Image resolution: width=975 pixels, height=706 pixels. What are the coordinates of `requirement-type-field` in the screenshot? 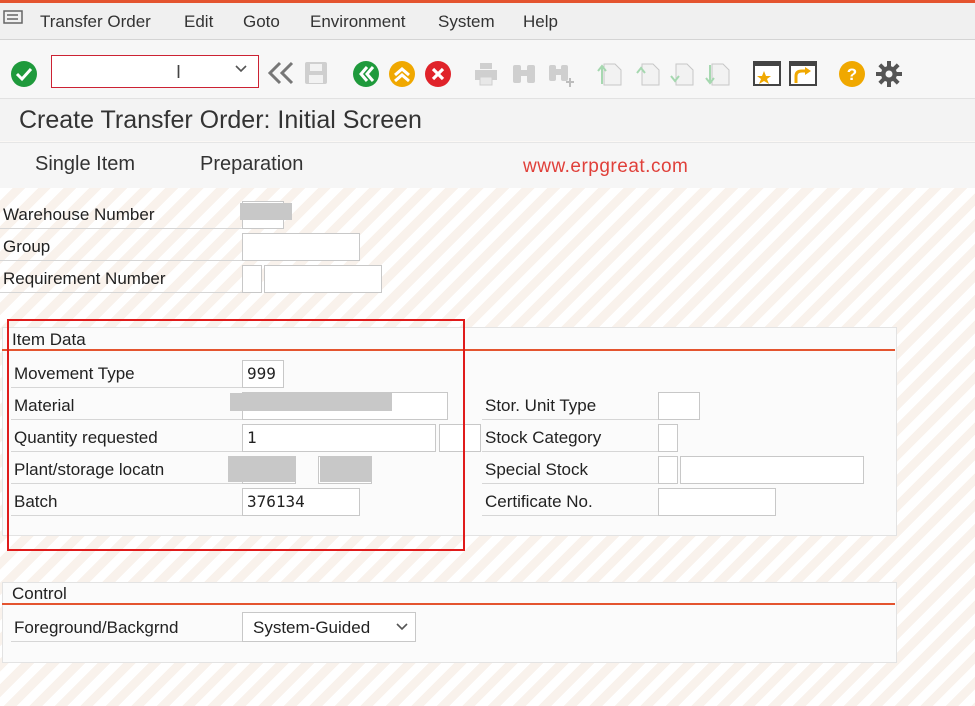 It's located at (252, 279).